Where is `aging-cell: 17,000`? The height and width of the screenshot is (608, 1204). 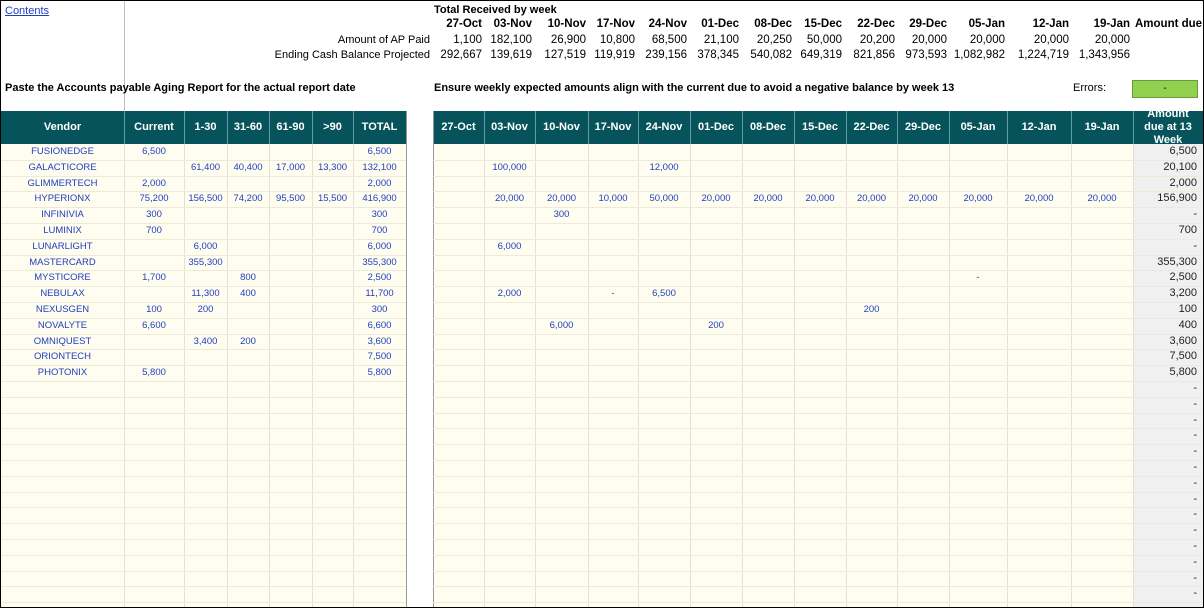 aging-cell: 17,000 is located at coordinates (290, 167).